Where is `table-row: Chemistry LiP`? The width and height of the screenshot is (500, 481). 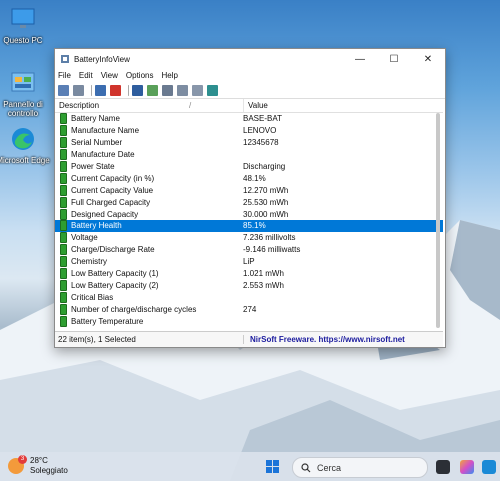 table-row: Chemistry LiP is located at coordinates (249, 262).